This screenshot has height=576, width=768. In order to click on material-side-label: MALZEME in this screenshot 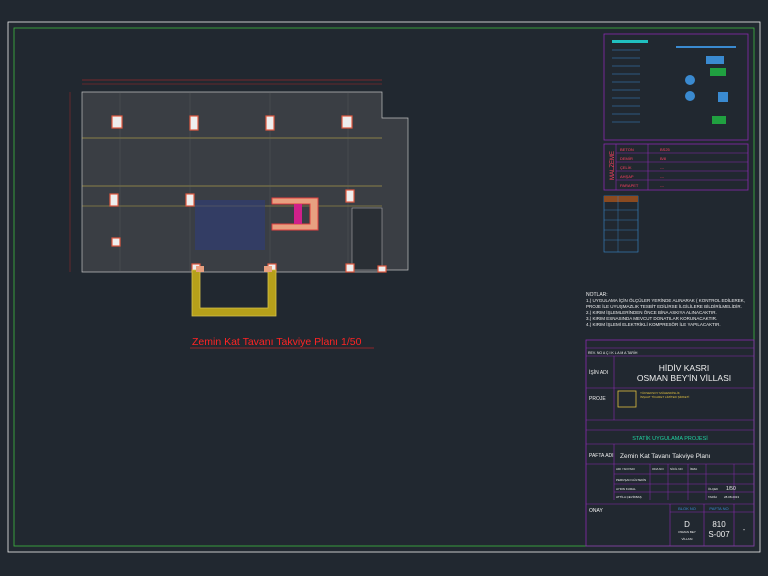, I will do `click(613, 165)`.